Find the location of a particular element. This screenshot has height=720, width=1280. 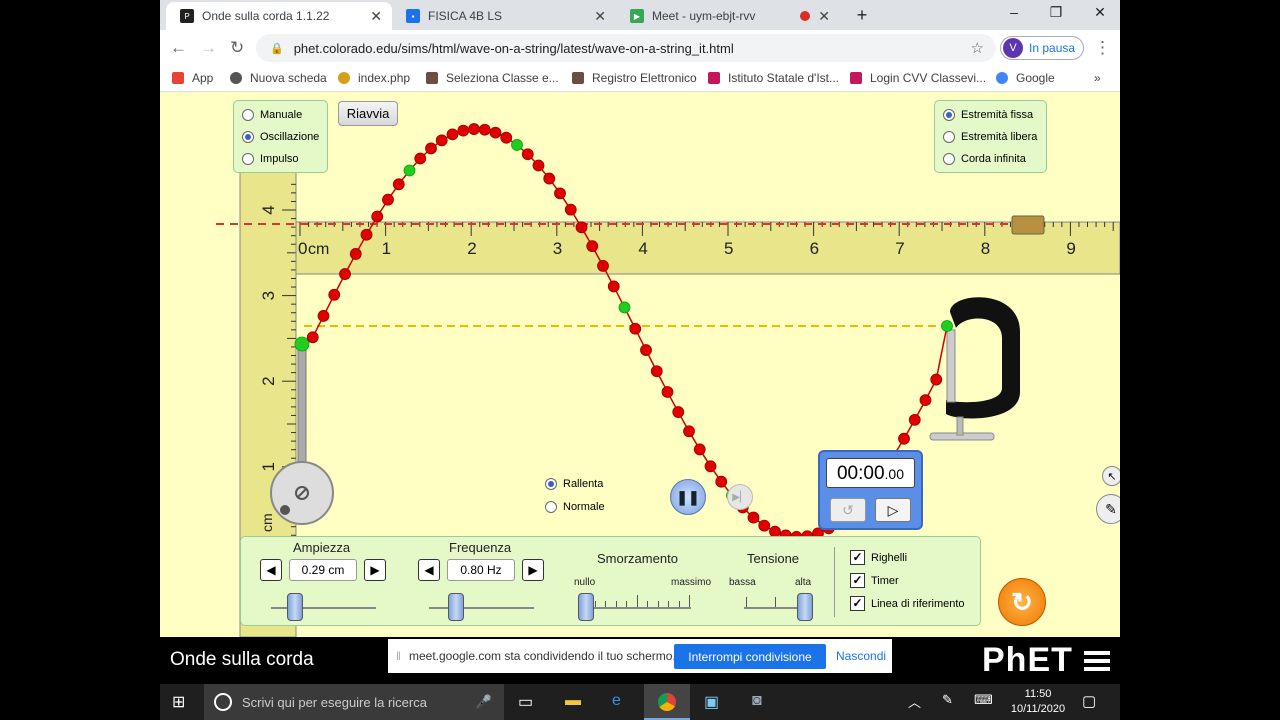

taskbar-clock: 11:50 10/11/2020 is located at coordinates (1038, 702).